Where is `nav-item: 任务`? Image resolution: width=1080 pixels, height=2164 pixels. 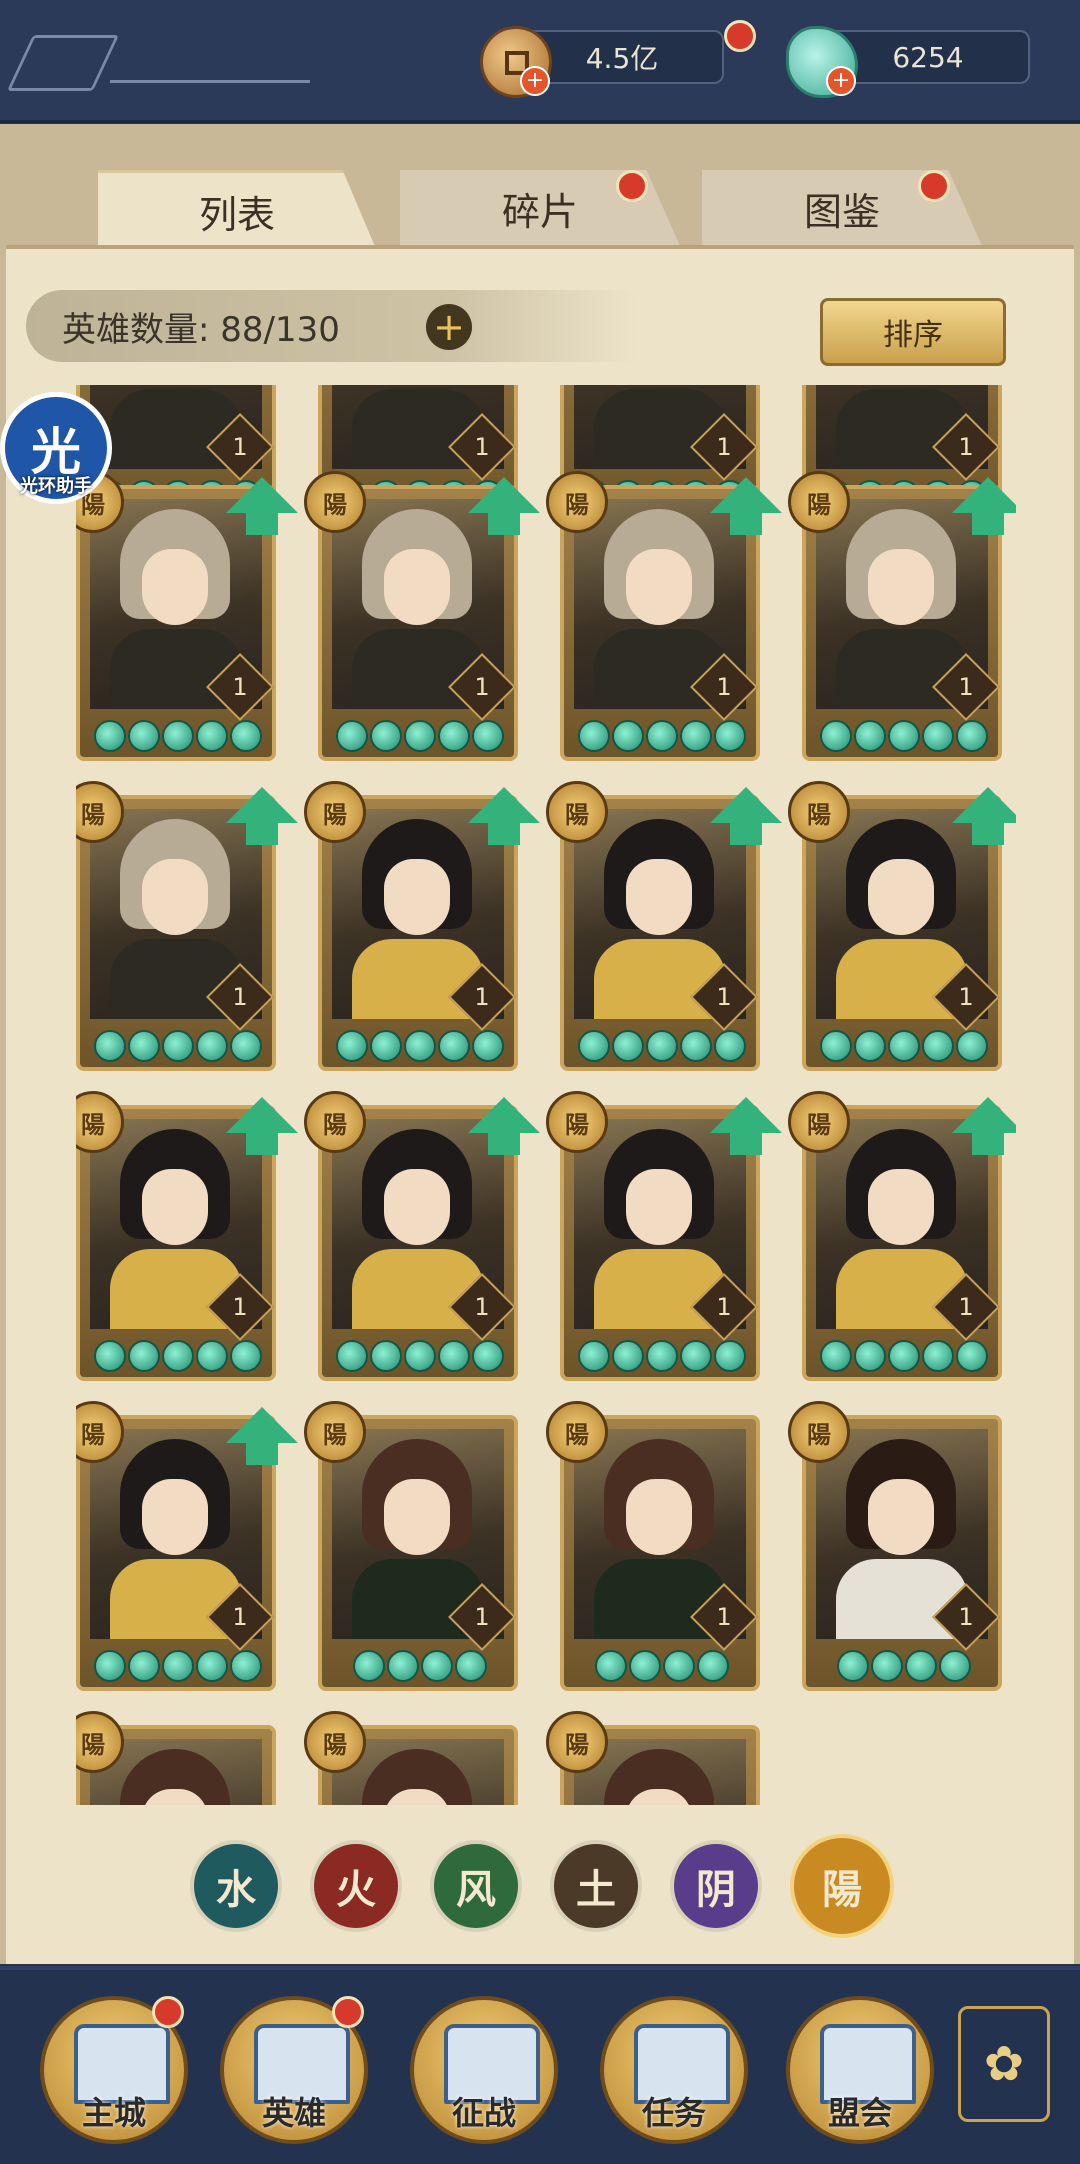
nav-item: 任务 is located at coordinates (674, 2070).